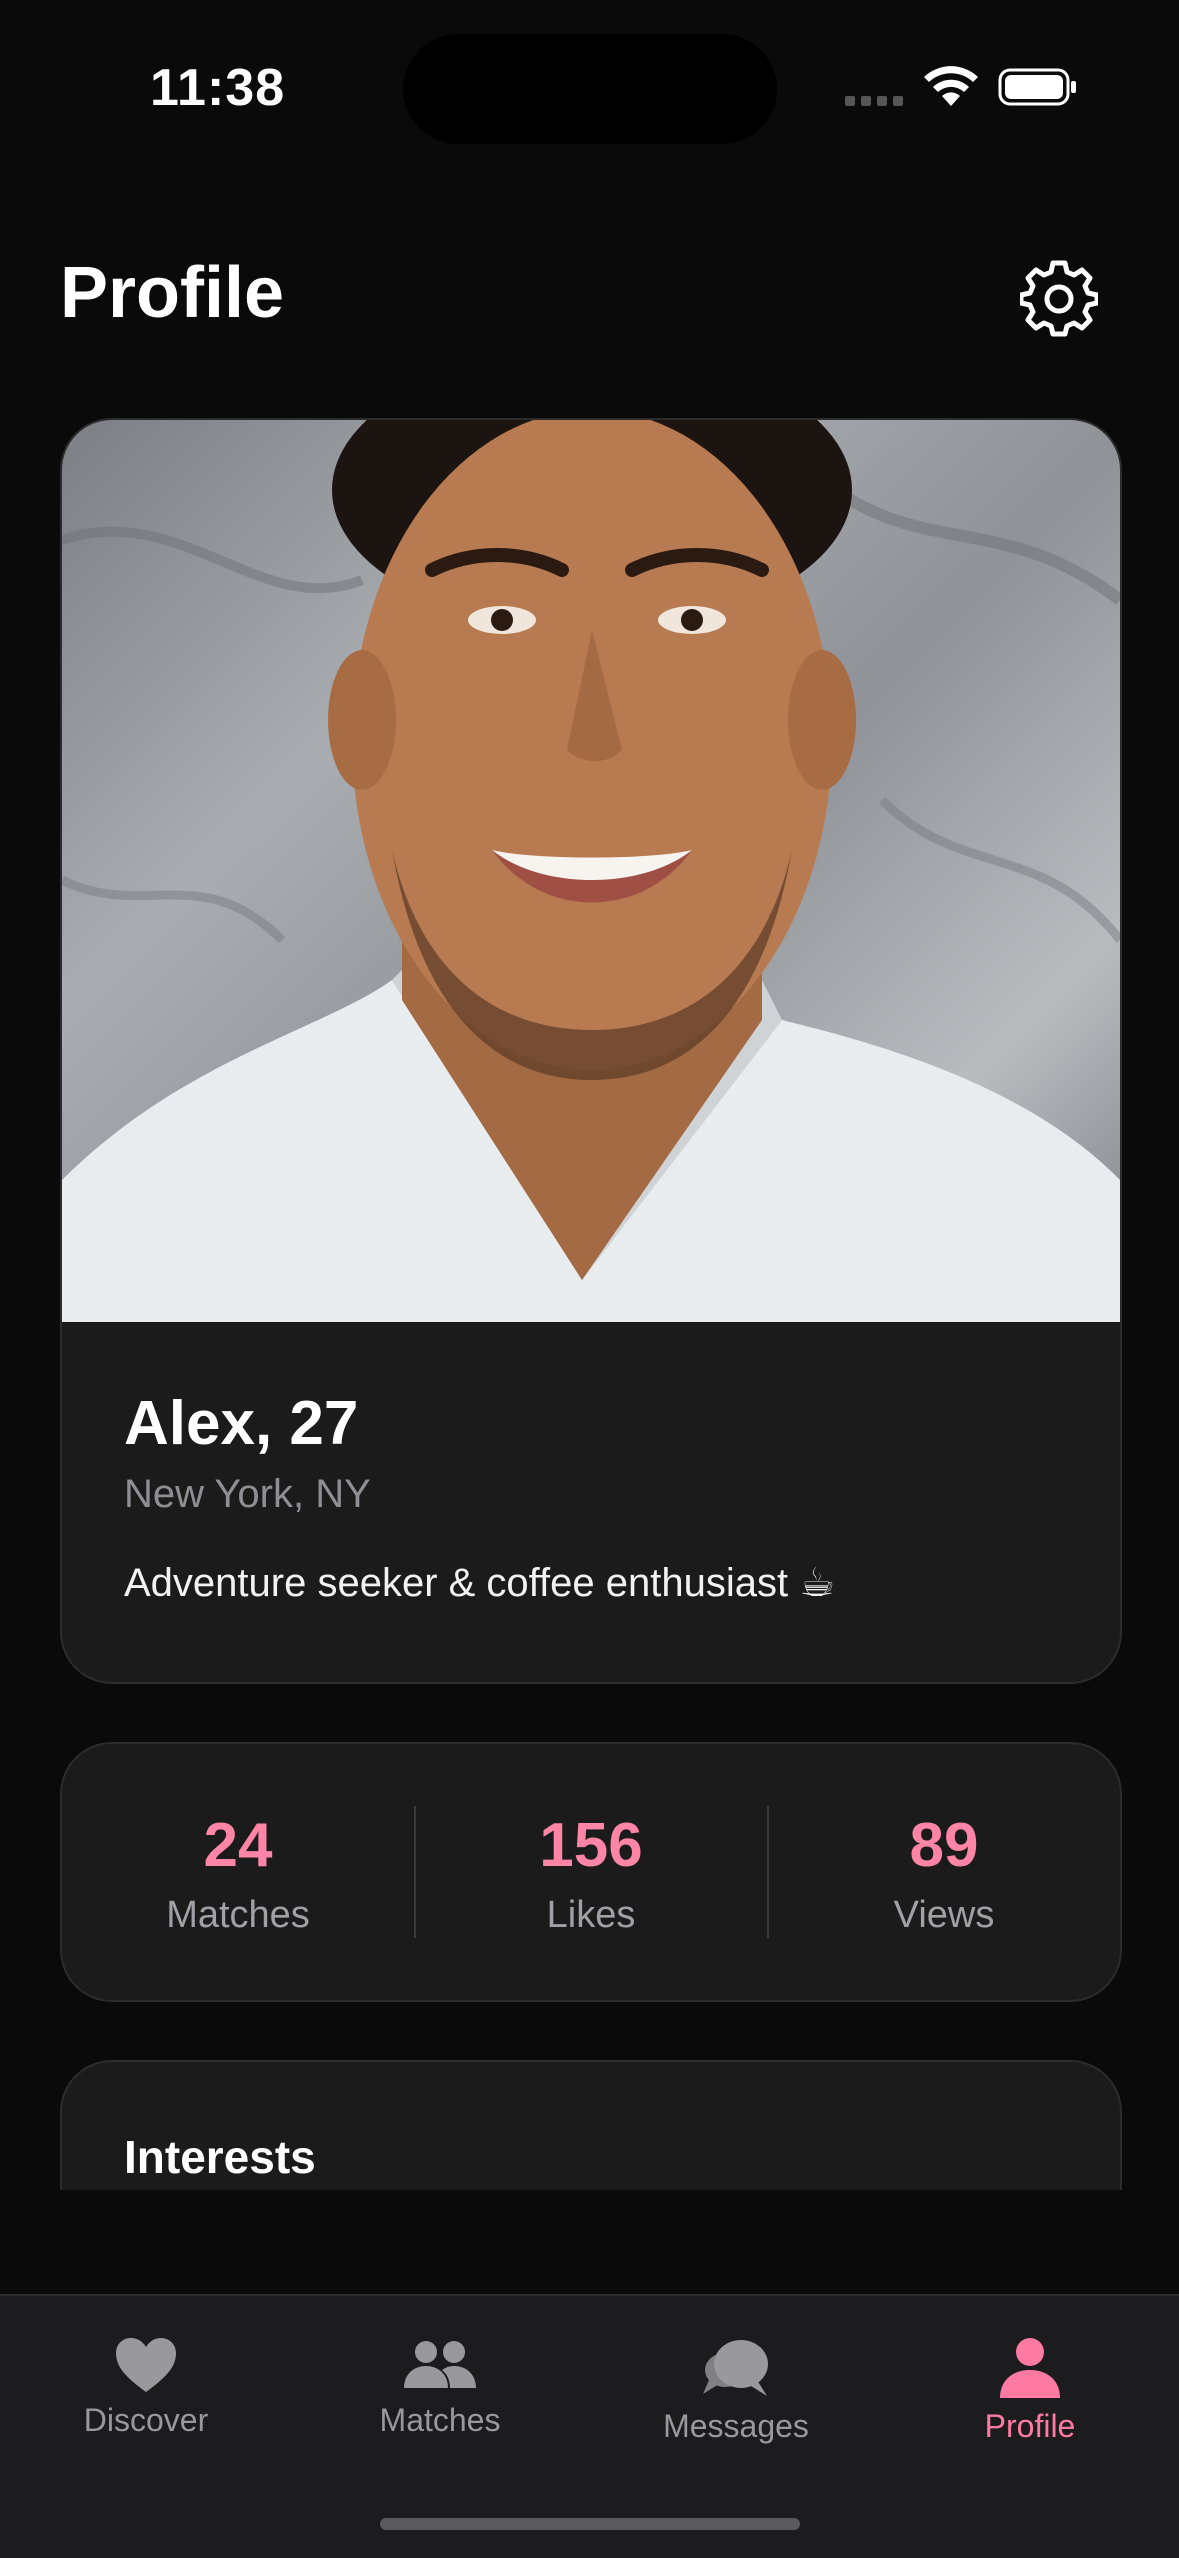  I want to click on stat-label: Likes, so click(591, 1915).